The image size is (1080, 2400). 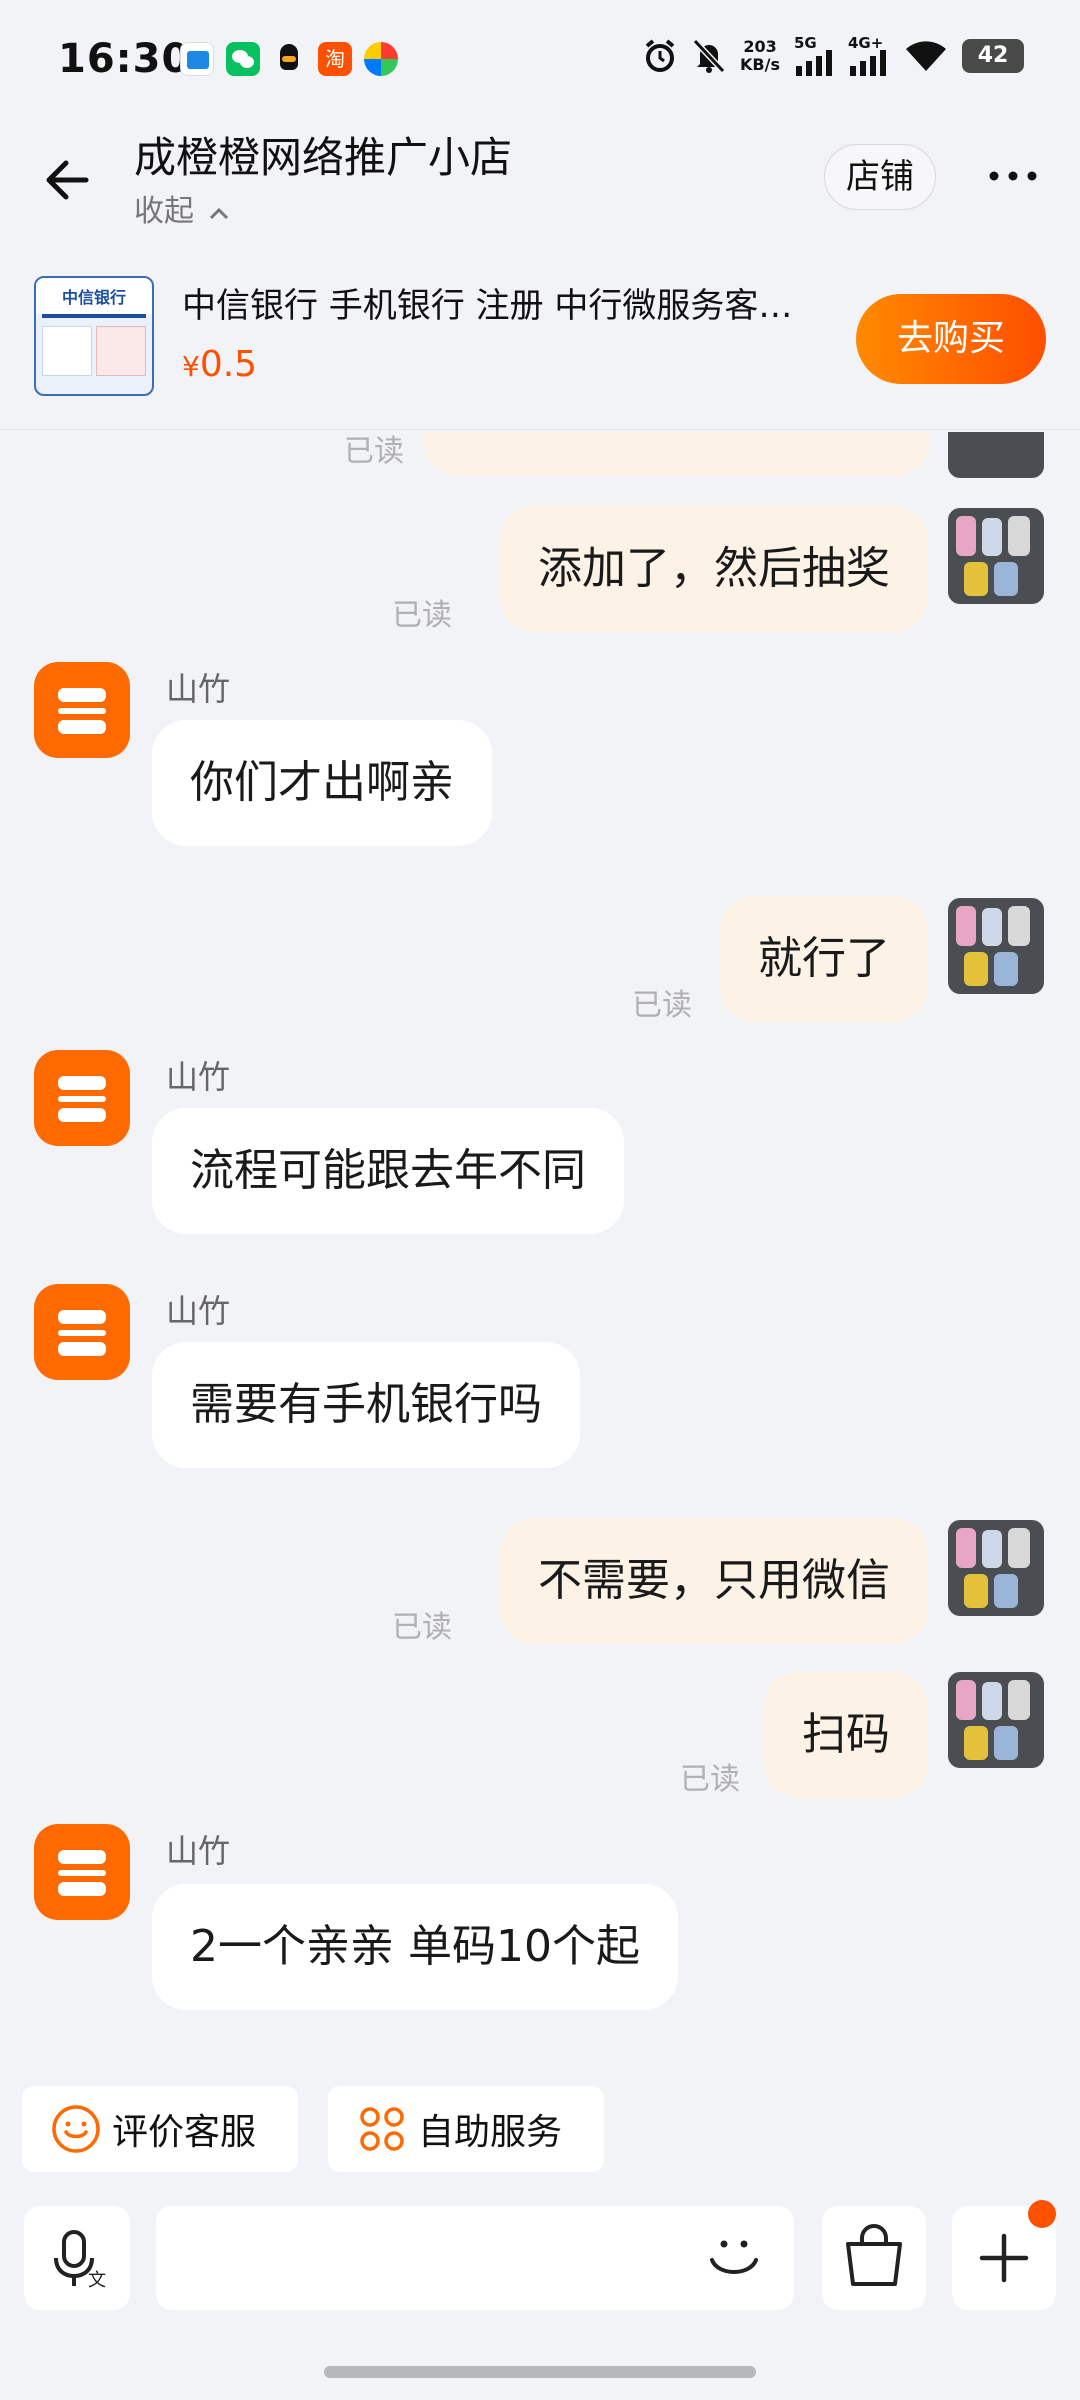 I want to click on voice-to-text-icon: 文, so click(x=80, y=2260).